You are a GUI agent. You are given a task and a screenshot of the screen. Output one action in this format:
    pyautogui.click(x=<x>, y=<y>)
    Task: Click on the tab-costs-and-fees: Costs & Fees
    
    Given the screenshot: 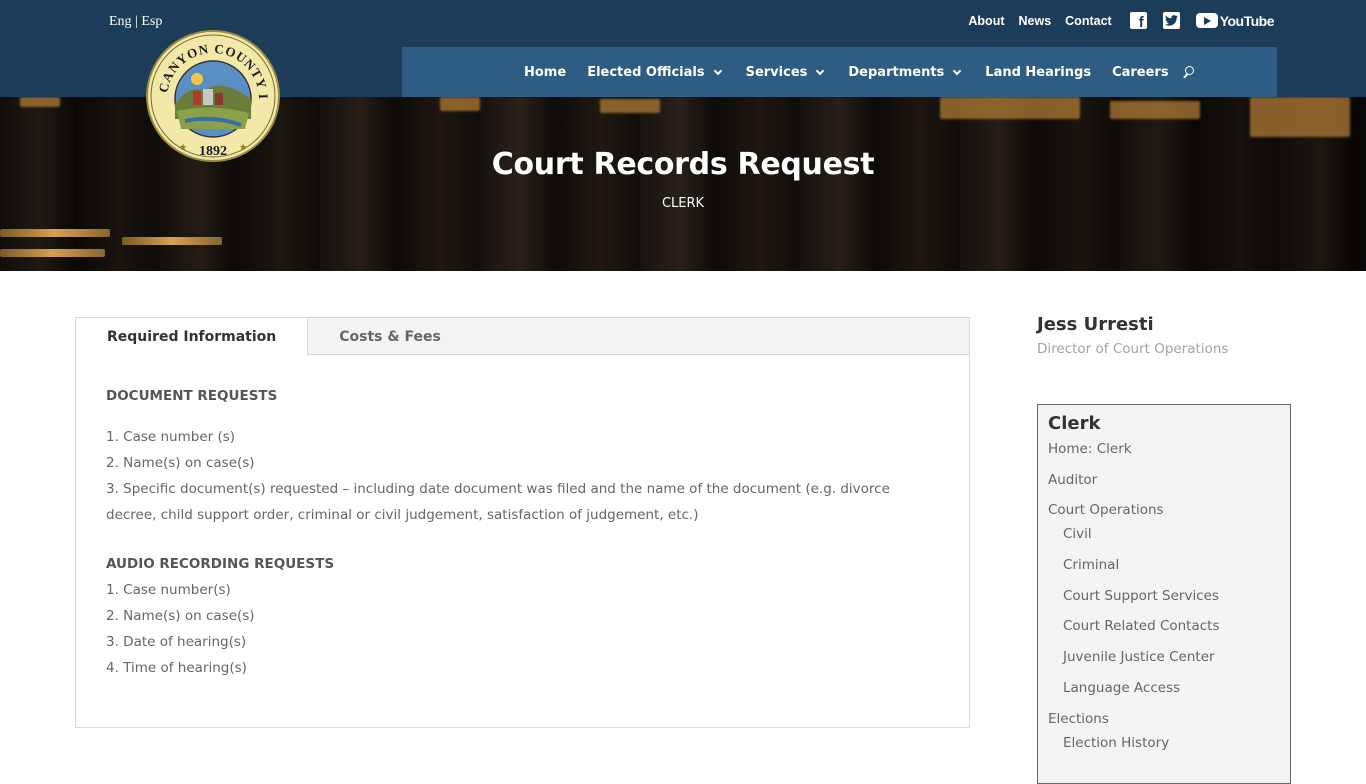 What is the action you would take?
    pyautogui.click(x=390, y=336)
    